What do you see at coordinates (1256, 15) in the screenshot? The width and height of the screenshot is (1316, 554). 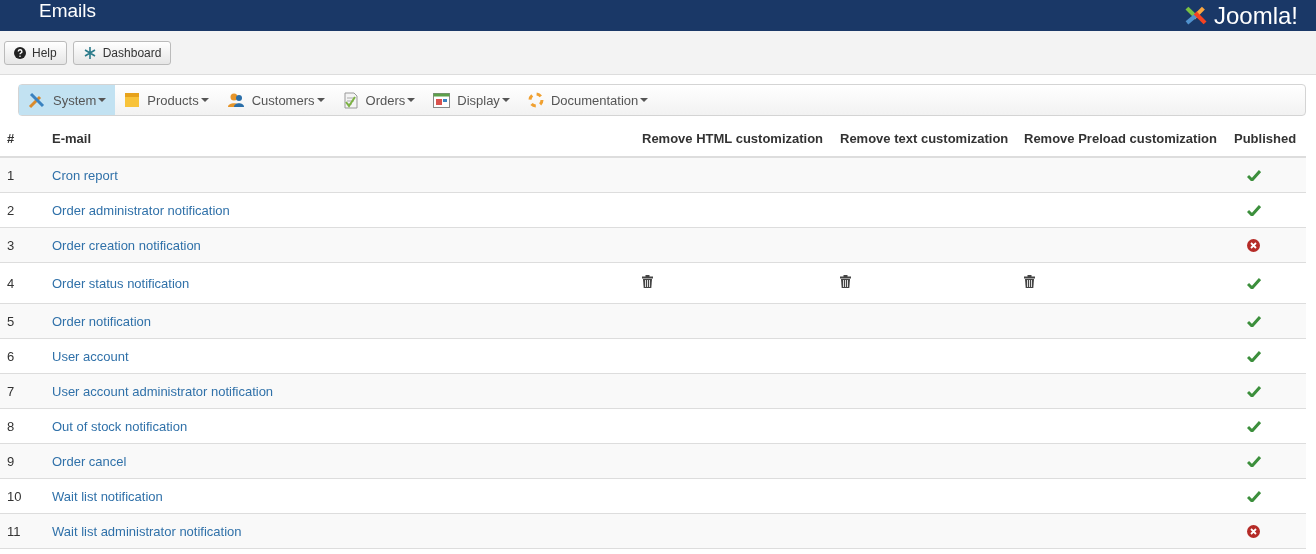 I see `logo-text: Joomla!` at bounding box center [1256, 15].